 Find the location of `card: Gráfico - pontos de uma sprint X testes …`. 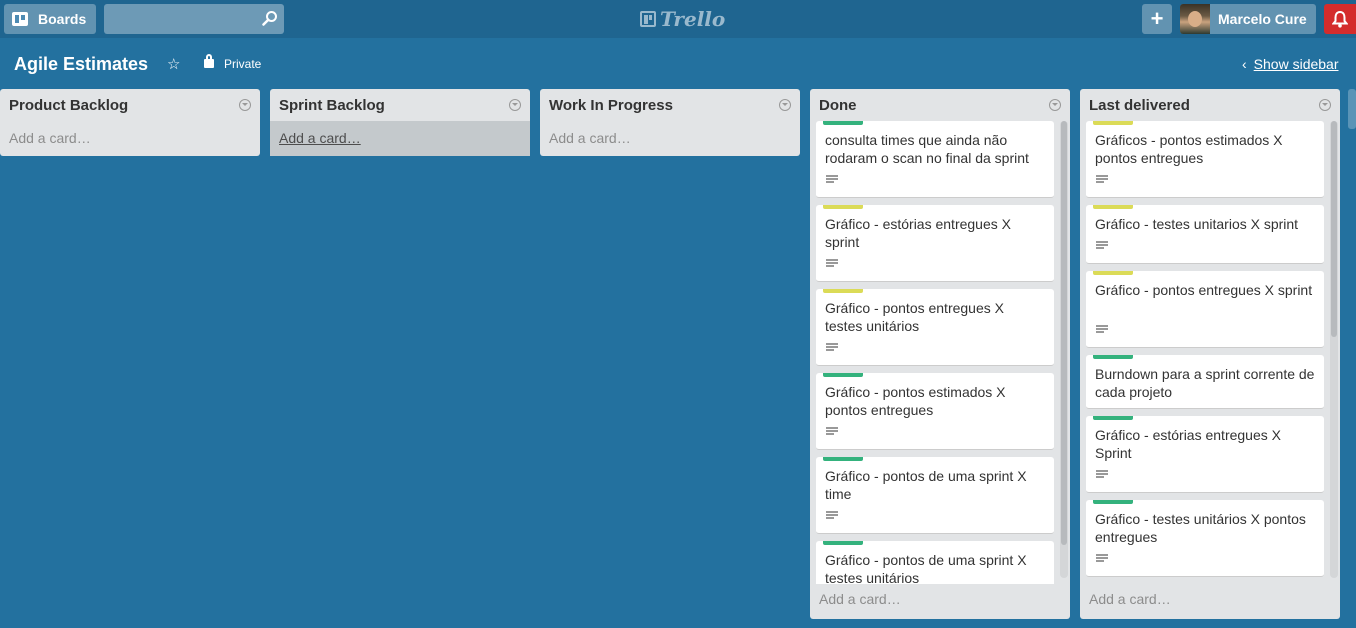

card: Gráfico - pontos de uma sprint X testes … is located at coordinates (935, 562).